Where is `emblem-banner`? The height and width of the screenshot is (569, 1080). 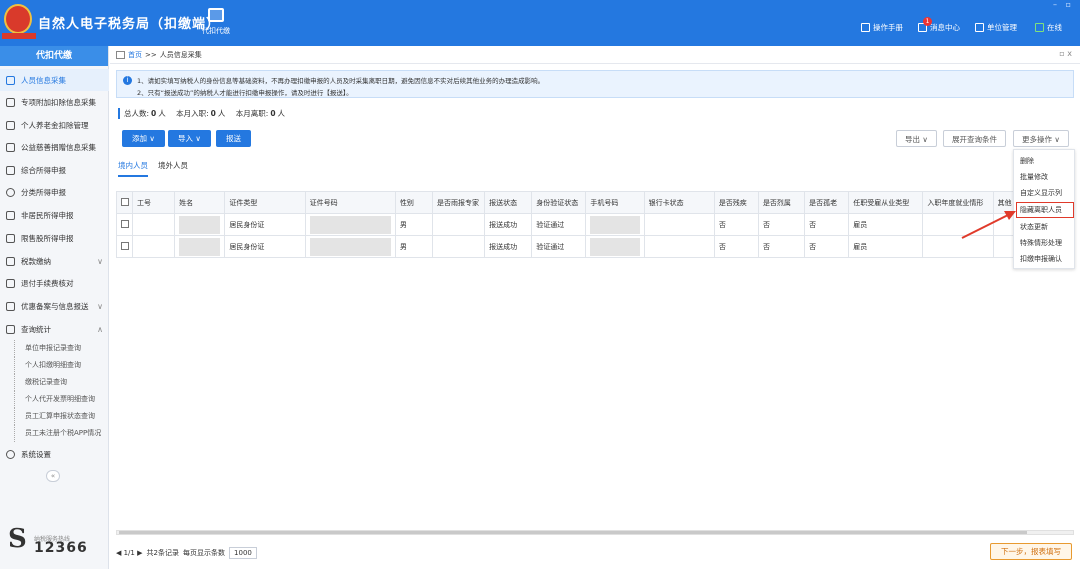
emblem-banner is located at coordinates (19, 36).